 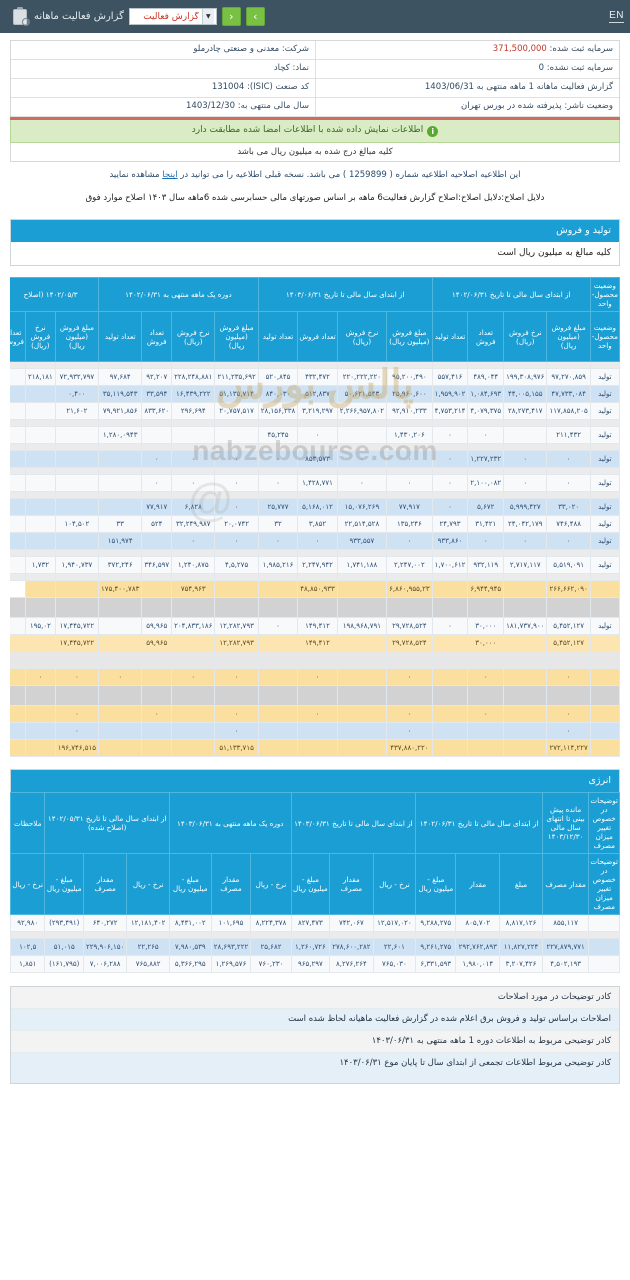 I want to click on language-toggle-en: EN, so click(x=616, y=16).